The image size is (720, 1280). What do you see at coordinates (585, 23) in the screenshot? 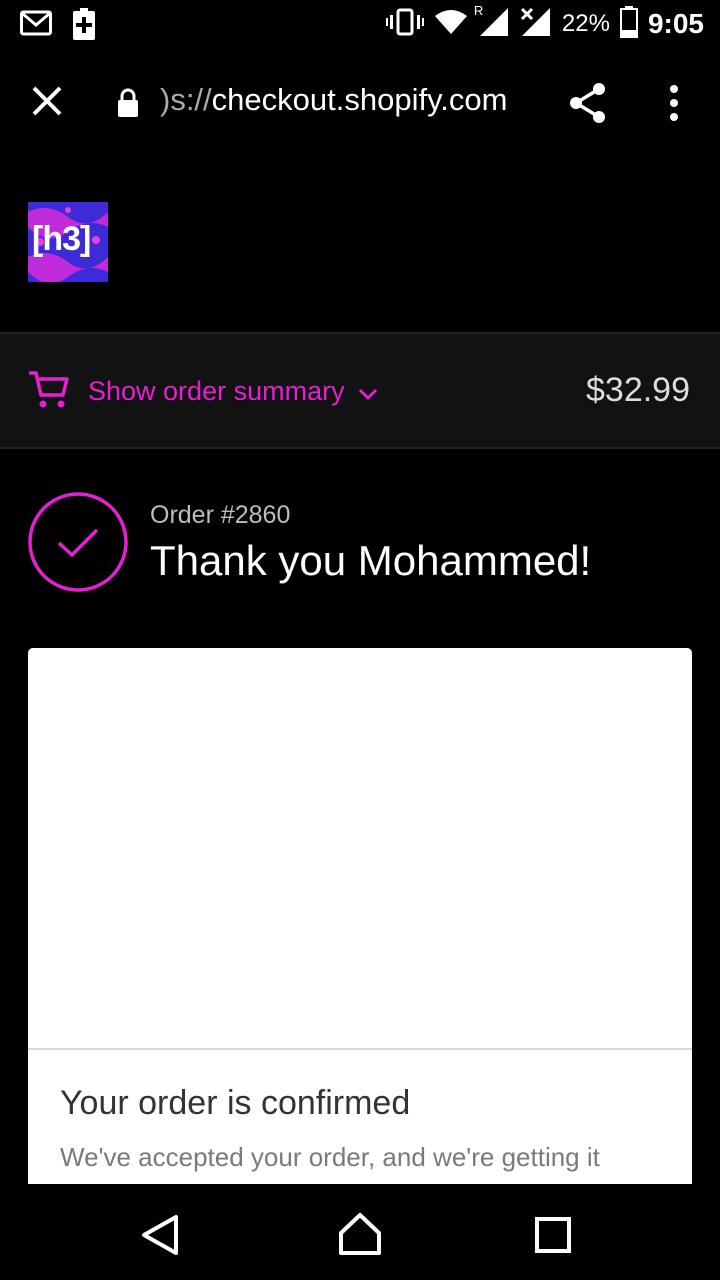
I see `battery-percent: 22%` at bounding box center [585, 23].